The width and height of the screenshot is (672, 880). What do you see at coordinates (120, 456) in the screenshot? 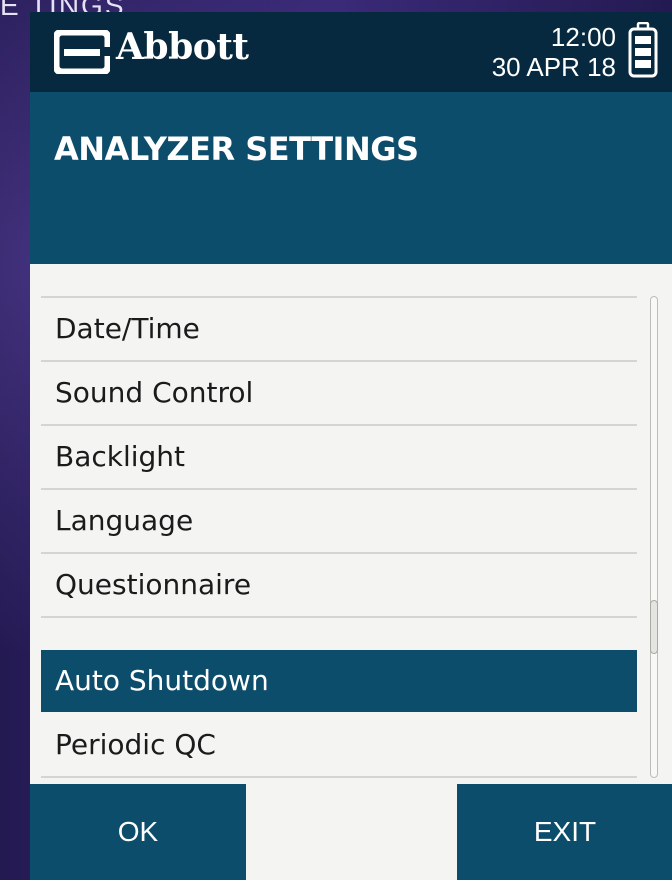
I see `menu-item-label: Backlight` at bounding box center [120, 456].